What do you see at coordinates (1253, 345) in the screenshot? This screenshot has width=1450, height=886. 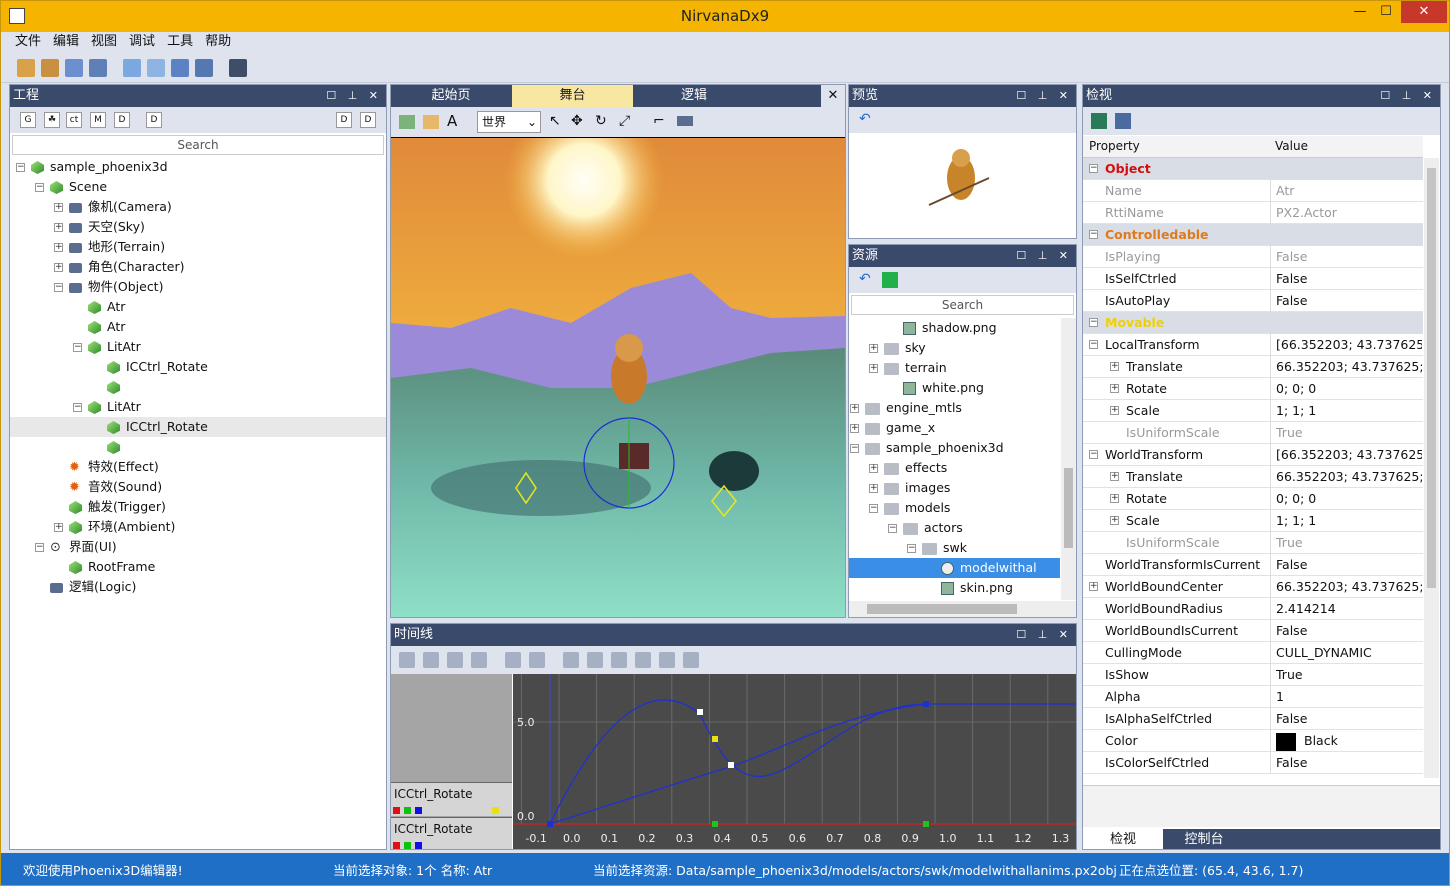 I see `property-row: −LocalTransform [66.352203; 43.737625; 0.` at bounding box center [1253, 345].